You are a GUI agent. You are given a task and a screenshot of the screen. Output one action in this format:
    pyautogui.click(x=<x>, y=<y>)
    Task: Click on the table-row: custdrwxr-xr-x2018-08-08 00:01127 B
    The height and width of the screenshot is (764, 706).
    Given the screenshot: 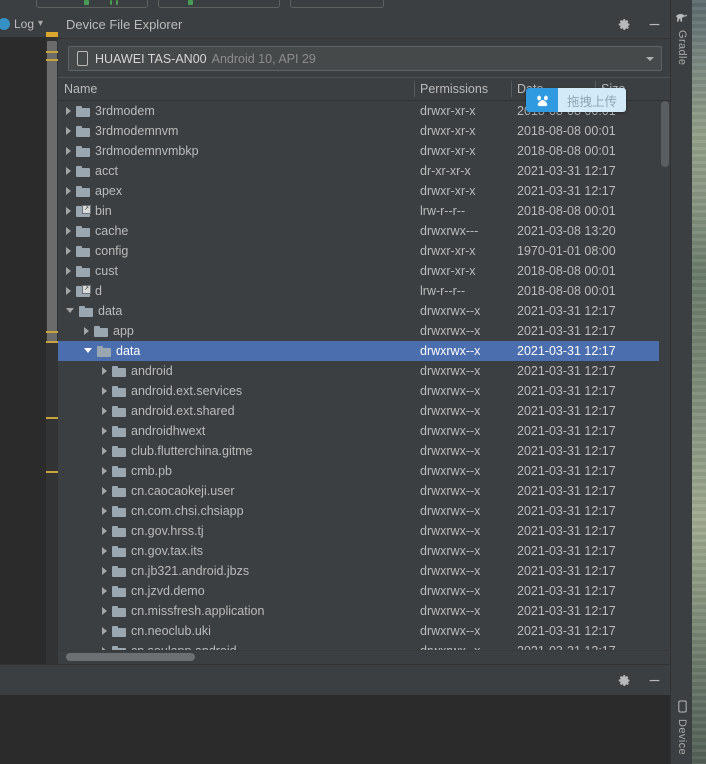 What is the action you would take?
    pyautogui.click(x=364, y=271)
    